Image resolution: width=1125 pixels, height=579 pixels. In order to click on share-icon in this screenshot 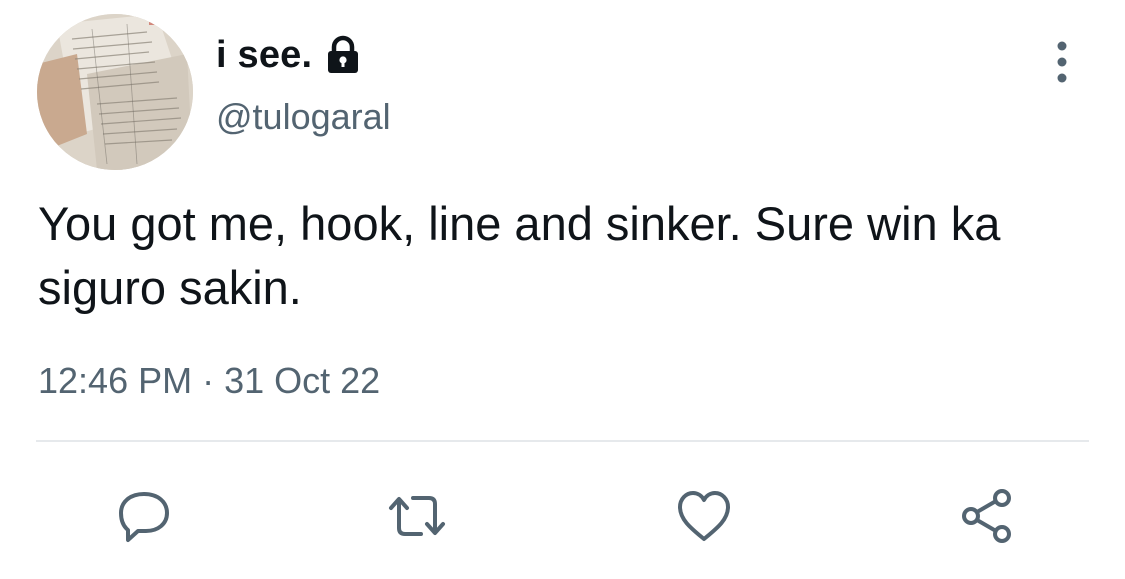, I will do `click(986, 516)`.